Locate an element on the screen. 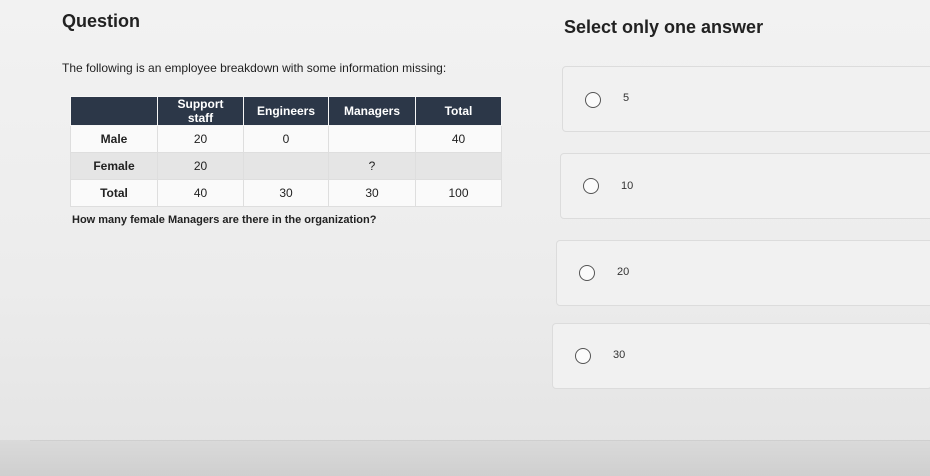  answer-option-10: 10 is located at coordinates (745, 186).